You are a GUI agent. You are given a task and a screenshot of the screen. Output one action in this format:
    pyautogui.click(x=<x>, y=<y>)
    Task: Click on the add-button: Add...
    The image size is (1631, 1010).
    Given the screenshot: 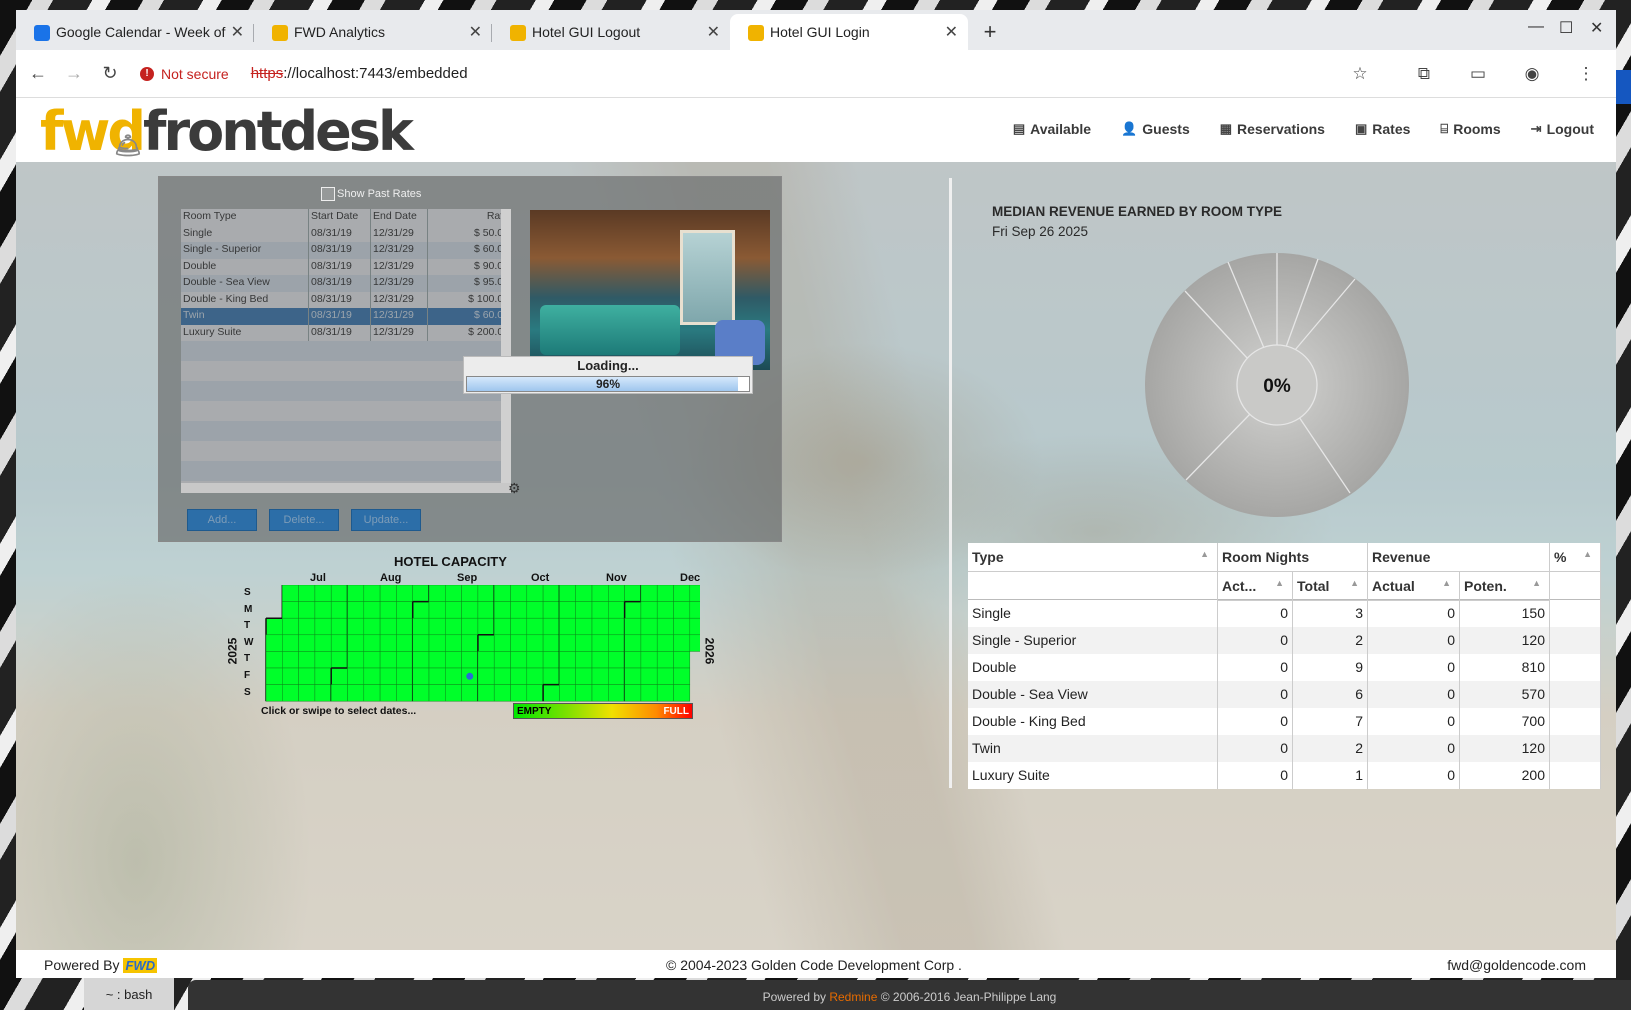 What is the action you would take?
    pyautogui.click(x=222, y=520)
    